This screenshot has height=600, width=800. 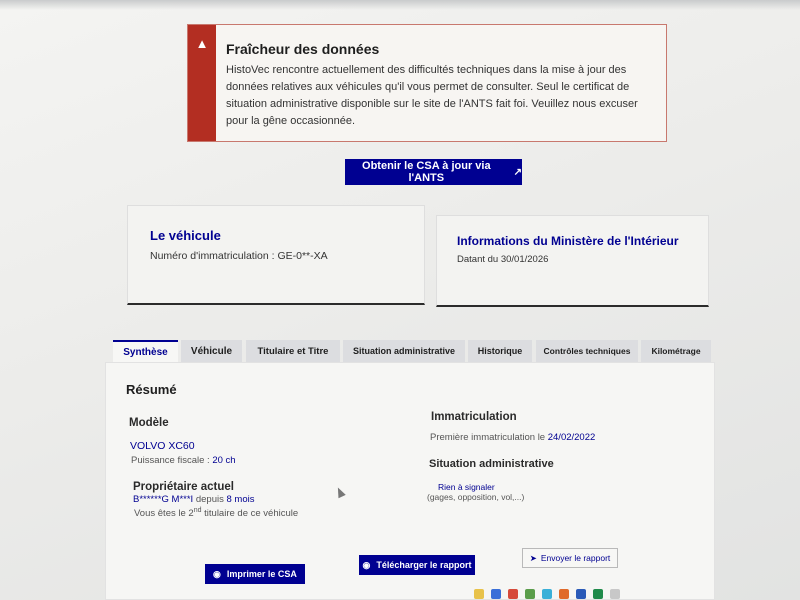 What do you see at coordinates (479, 594) in the screenshot?
I see `taskbar-folder-icon` at bounding box center [479, 594].